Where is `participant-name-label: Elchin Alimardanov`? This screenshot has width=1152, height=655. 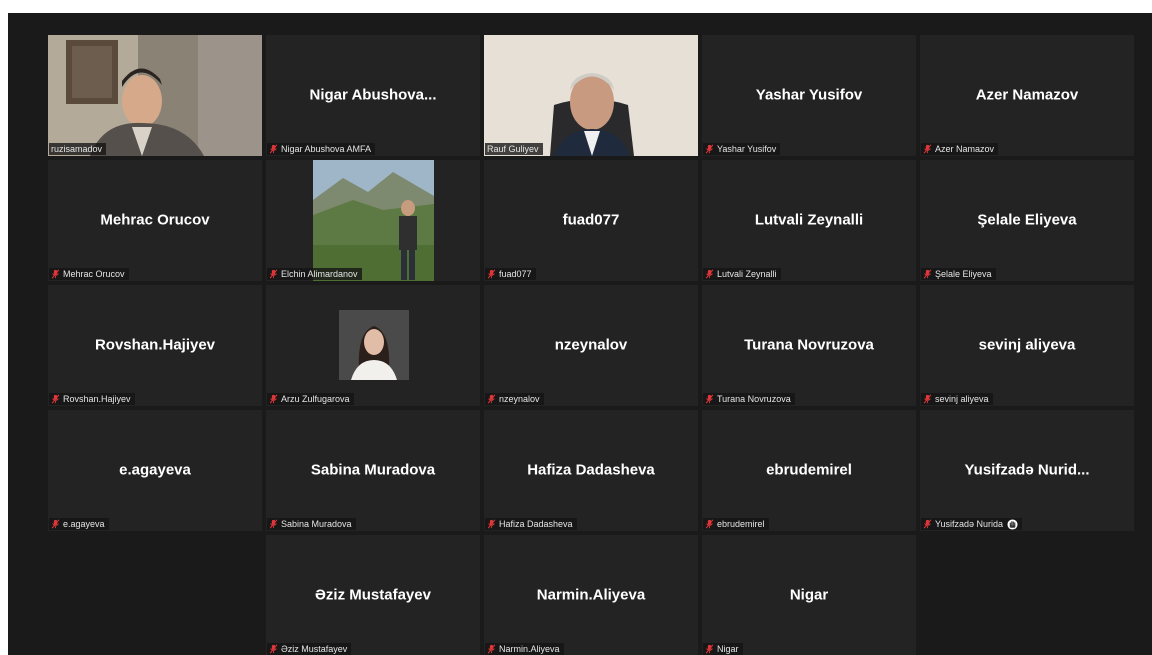
participant-name-label: Elchin Alimardanov is located at coordinates (314, 274).